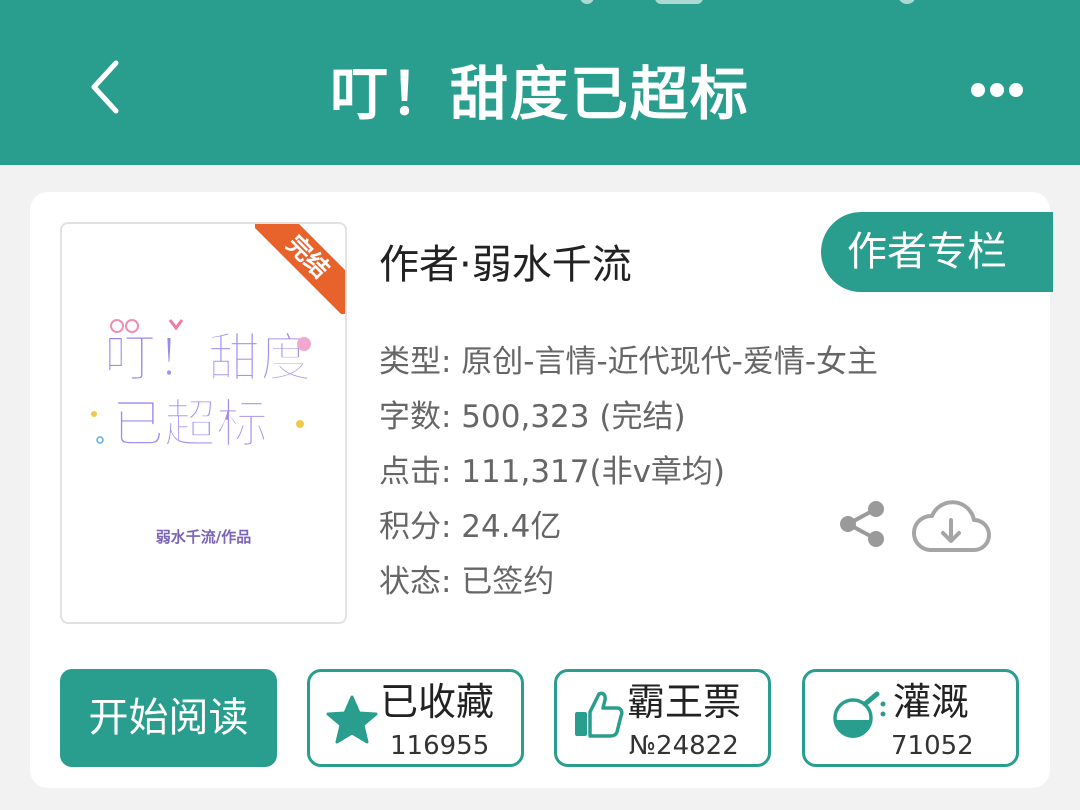 The width and height of the screenshot is (1080, 810). What do you see at coordinates (552, 472) in the screenshot?
I see `meta-clicks: 点击: 111,317(非v章均)` at bounding box center [552, 472].